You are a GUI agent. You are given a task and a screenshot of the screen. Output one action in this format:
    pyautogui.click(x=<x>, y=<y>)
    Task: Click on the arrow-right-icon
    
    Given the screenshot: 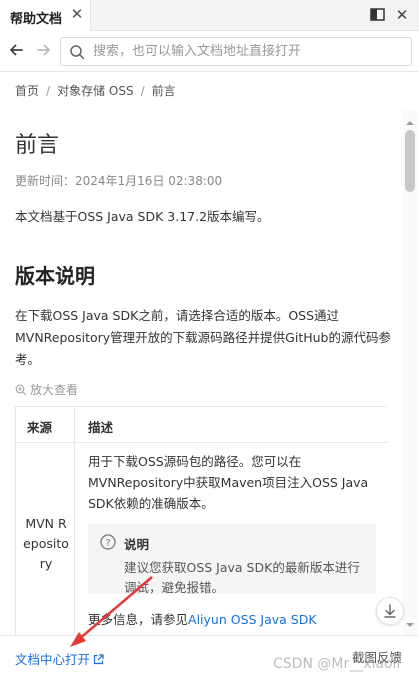 What is the action you would take?
    pyautogui.click(x=44, y=50)
    